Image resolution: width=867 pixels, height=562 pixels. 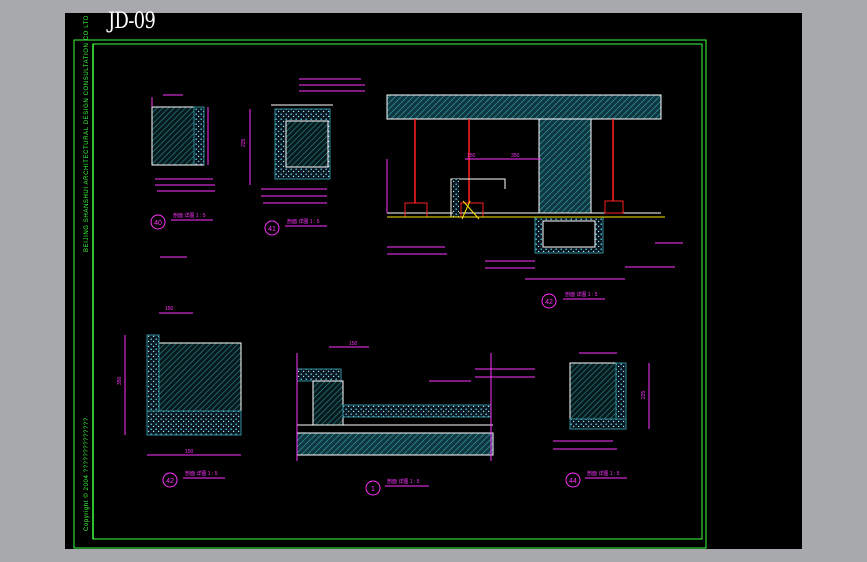 What do you see at coordinates (158, 223) in the screenshot?
I see `marker-40: 40` at bounding box center [158, 223].